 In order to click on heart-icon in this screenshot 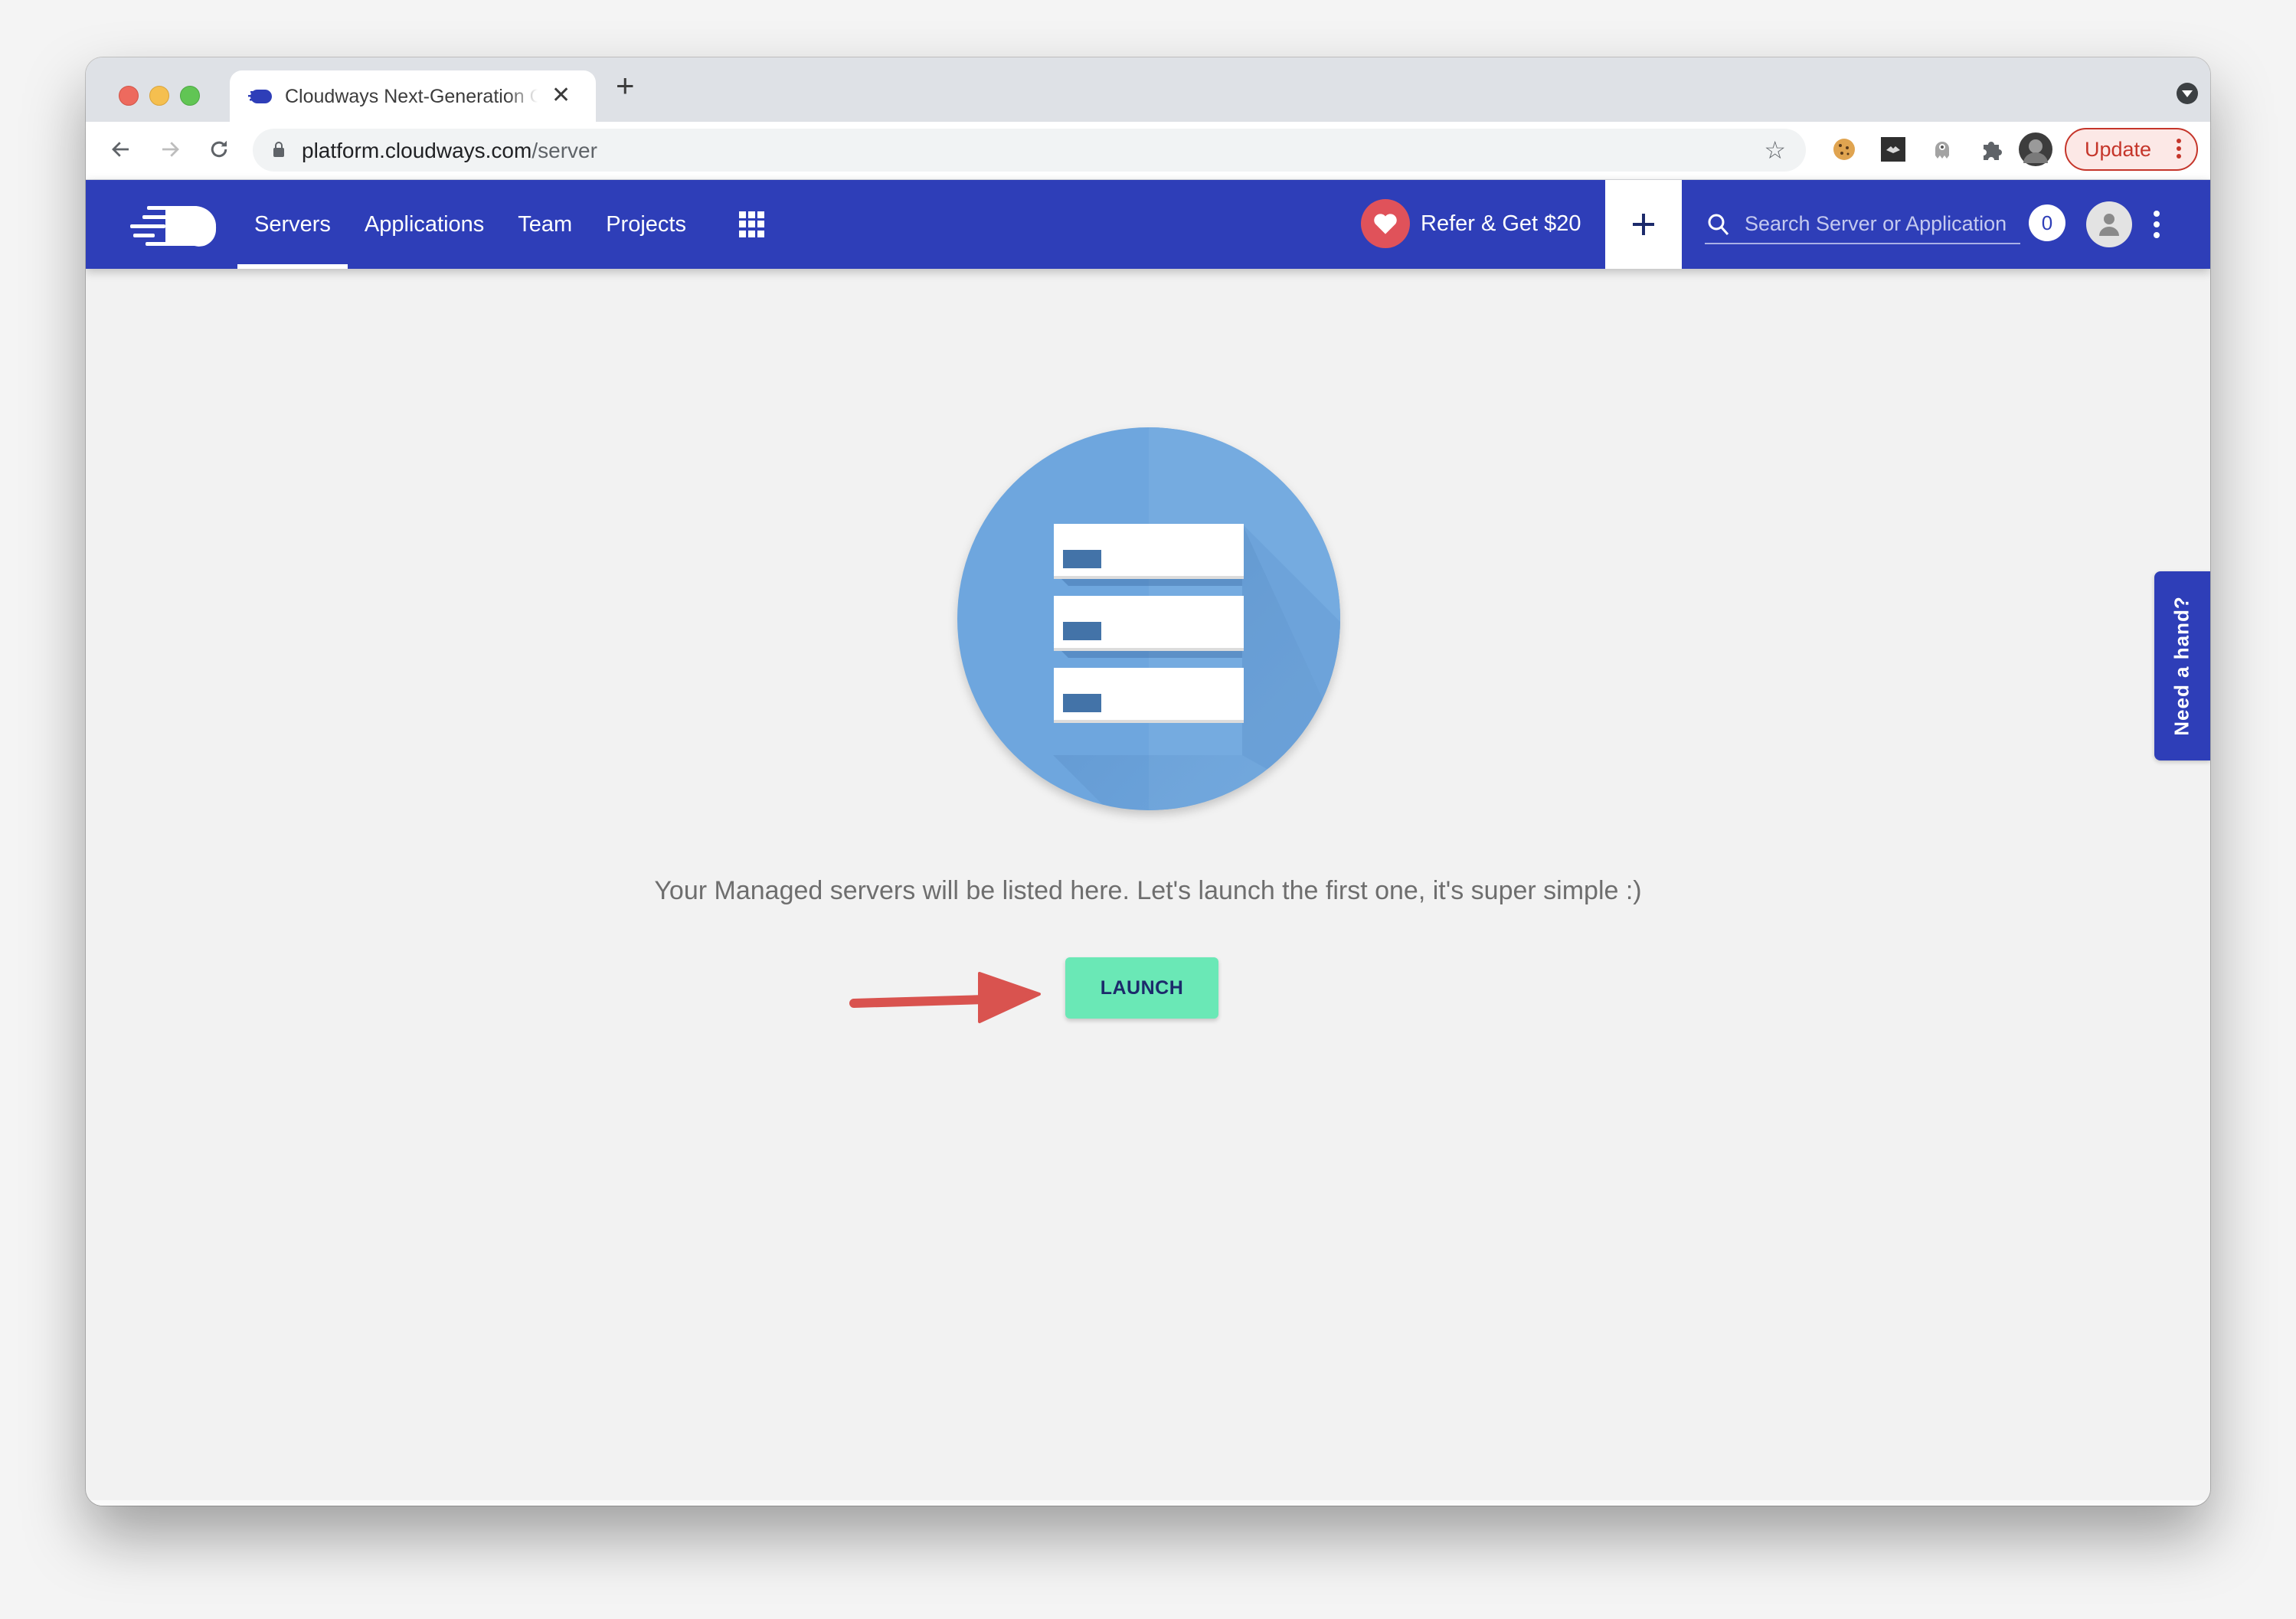, I will do `click(1385, 223)`.